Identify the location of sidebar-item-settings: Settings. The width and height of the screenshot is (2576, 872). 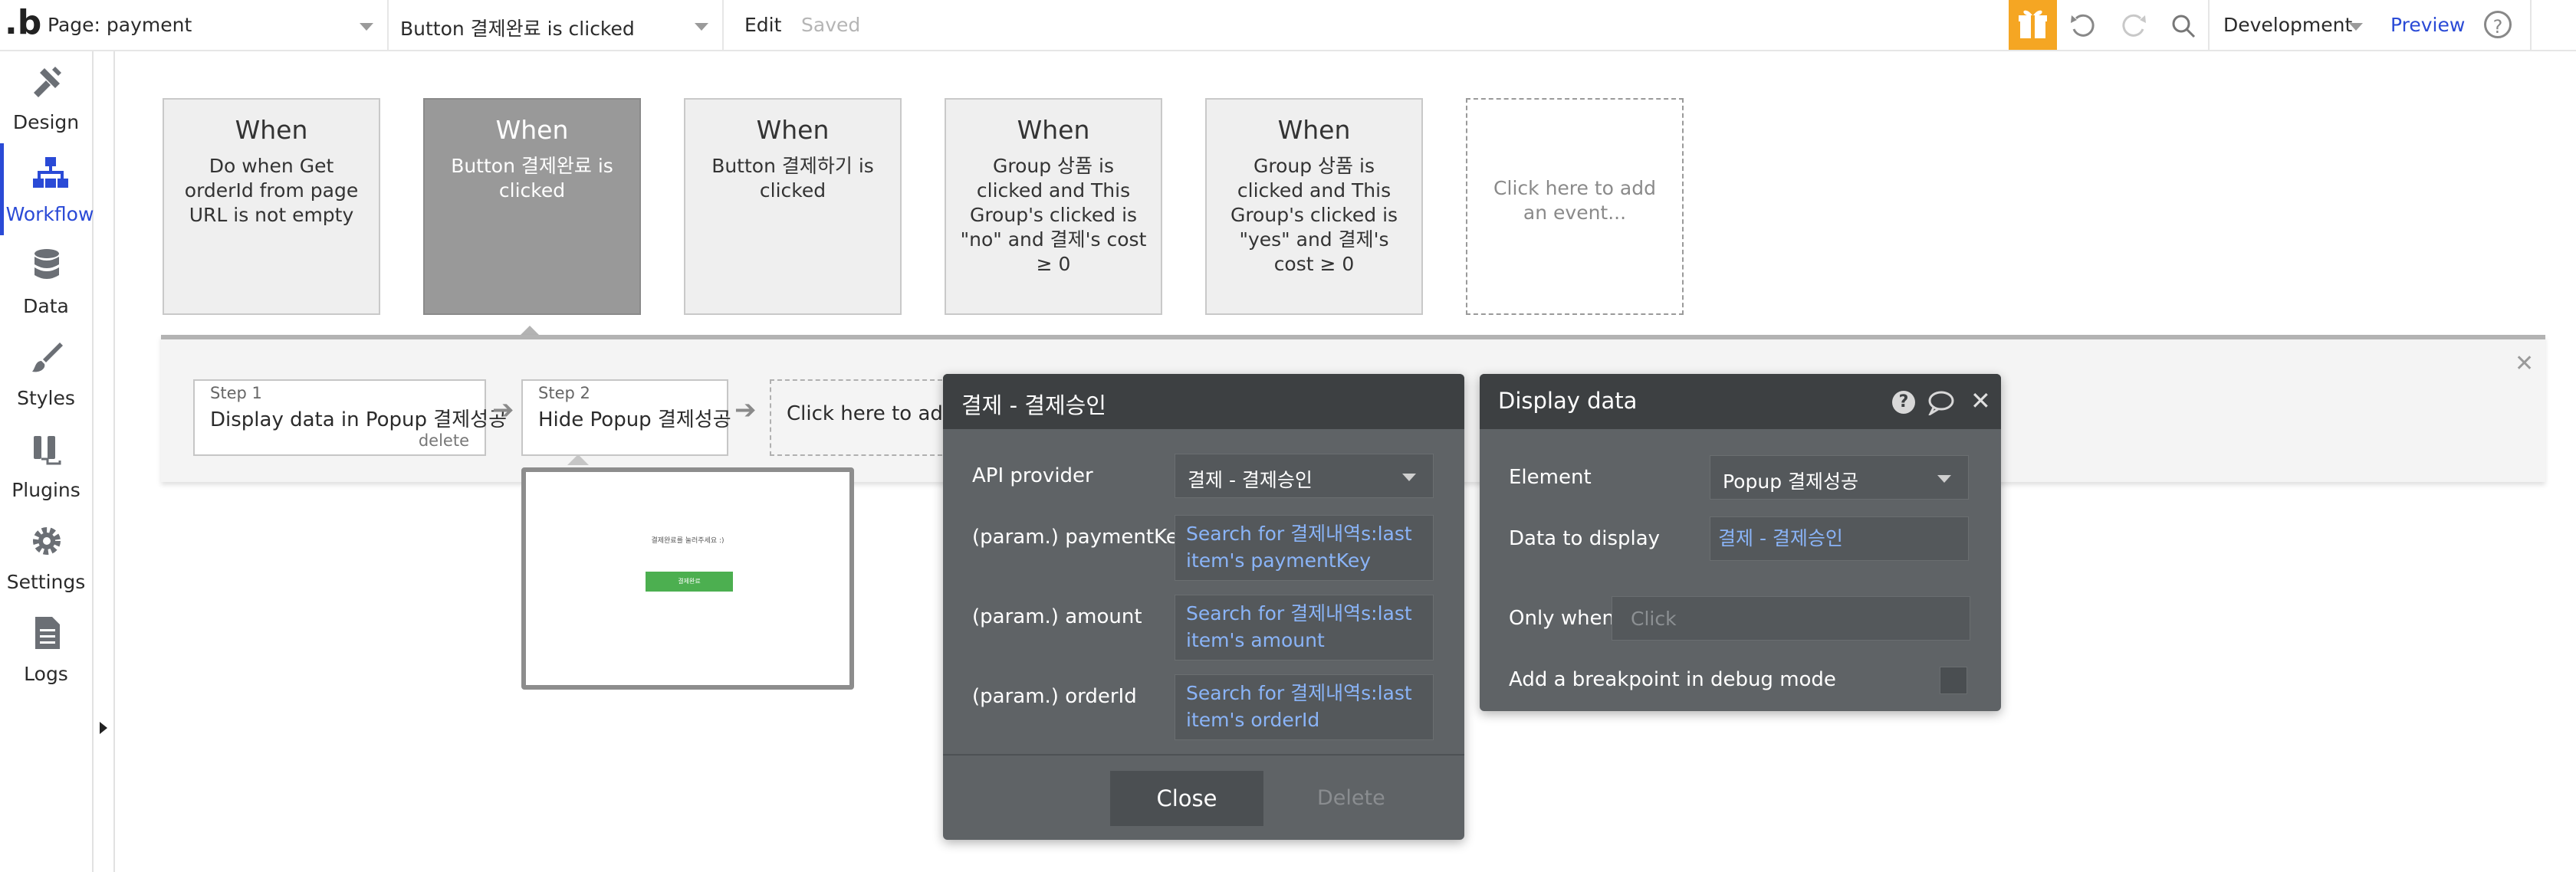
(46, 557).